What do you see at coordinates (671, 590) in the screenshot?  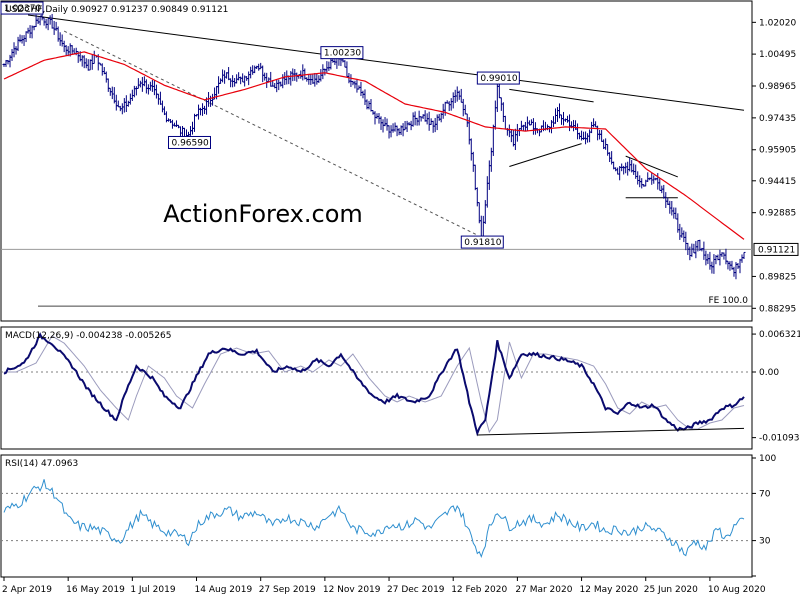 I see `x-tick-label: 25 Jun 2020` at bounding box center [671, 590].